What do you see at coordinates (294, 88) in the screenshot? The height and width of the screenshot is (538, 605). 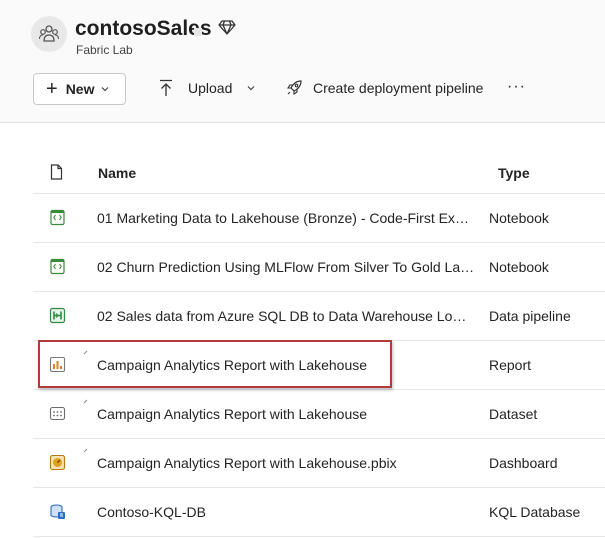 I see `rocket-icon` at bounding box center [294, 88].